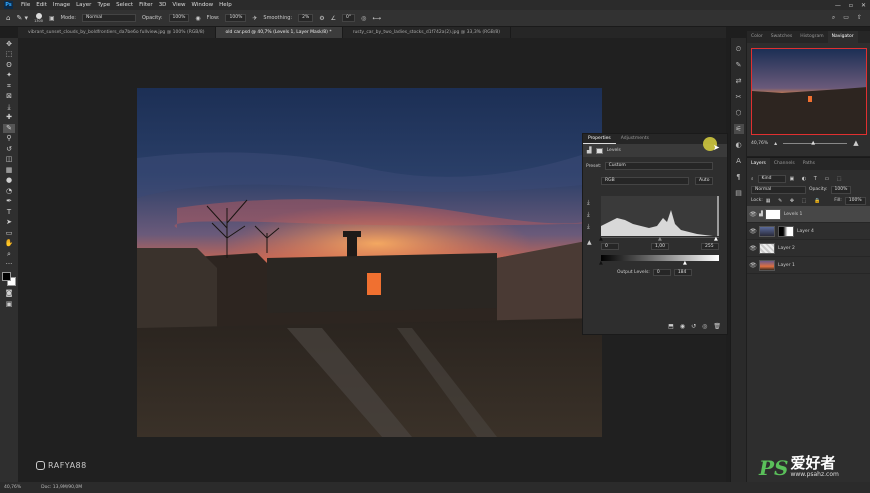  What do you see at coordinates (9, 86) in the screenshot?
I see `crop-tool-icon: ⌗` at bounding box center [9, 86].